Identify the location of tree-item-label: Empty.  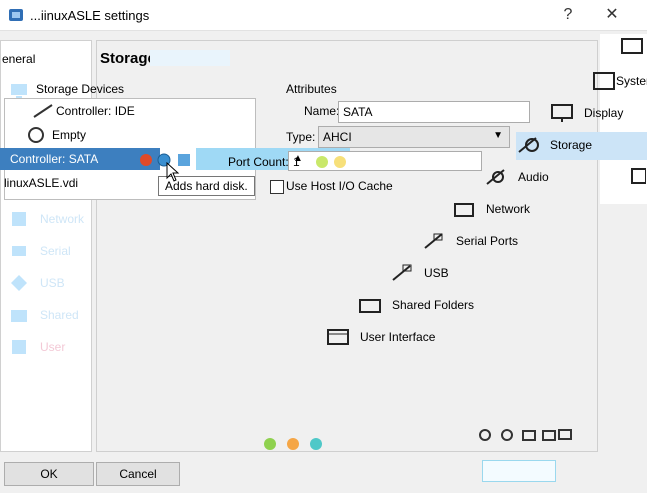
(69, 135).